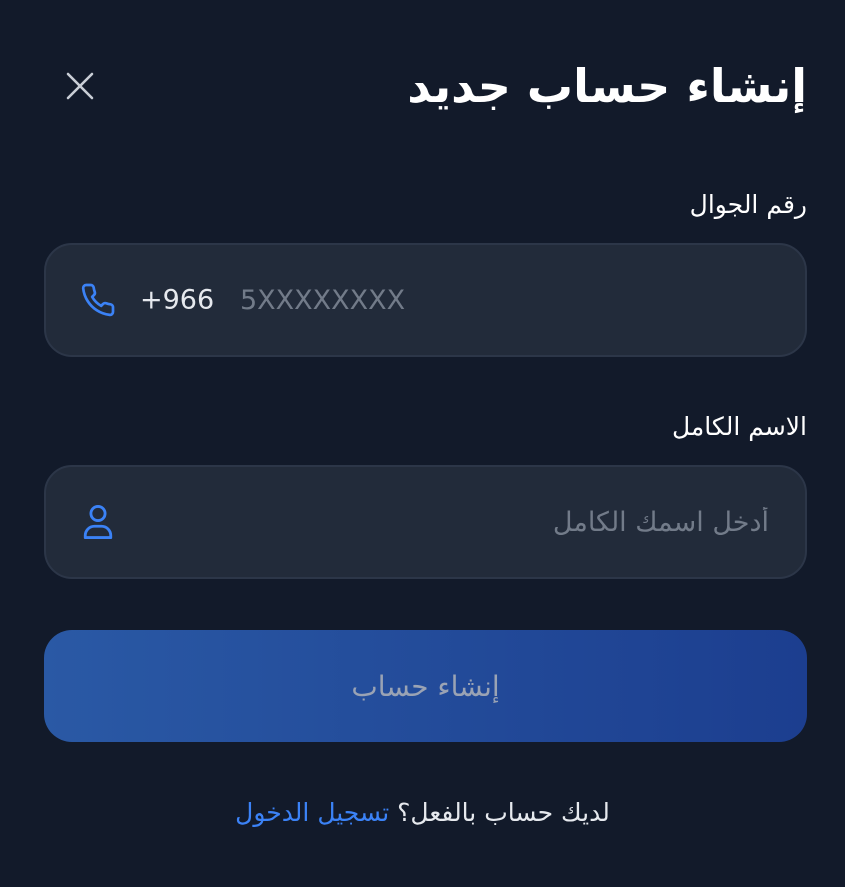 Image resolution: width=845 pixels, height=887 pixels. Describe the element at coordinates (312, 812) in the screenshot. I see `login-link: تسجيل الدخول` at that location.